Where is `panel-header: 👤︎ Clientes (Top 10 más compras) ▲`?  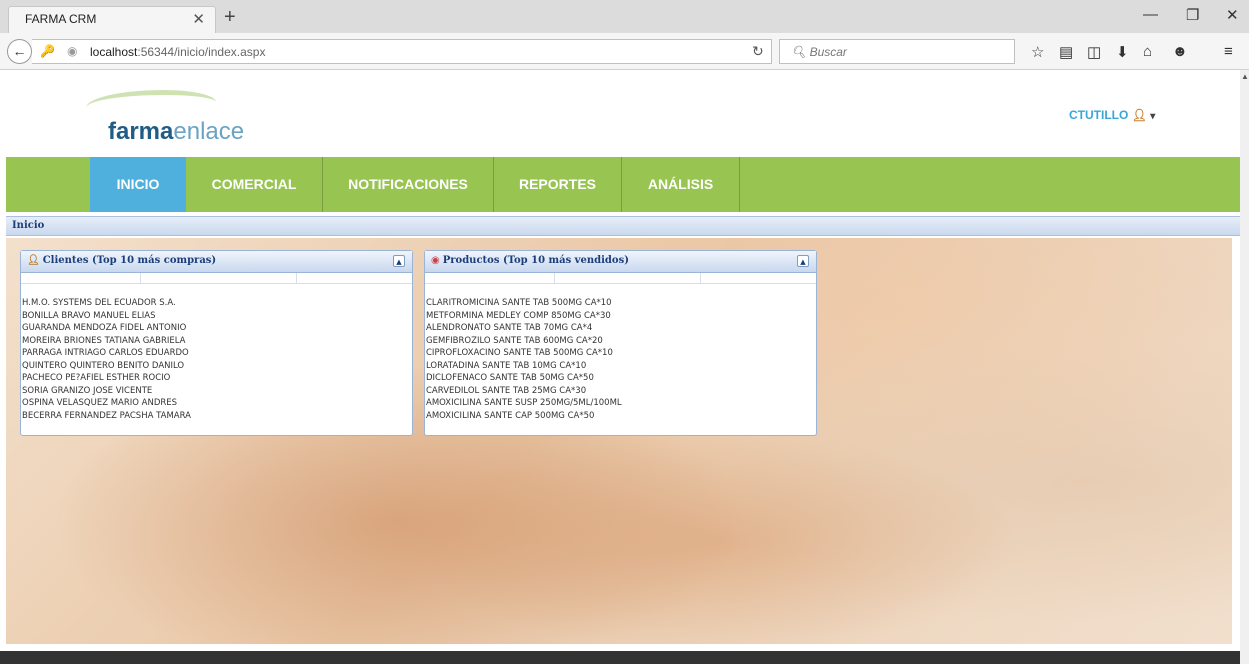
panel-header: 👤︎ Clientes (Top 10 más compras) ▲ is located at coordinates (216, 262).